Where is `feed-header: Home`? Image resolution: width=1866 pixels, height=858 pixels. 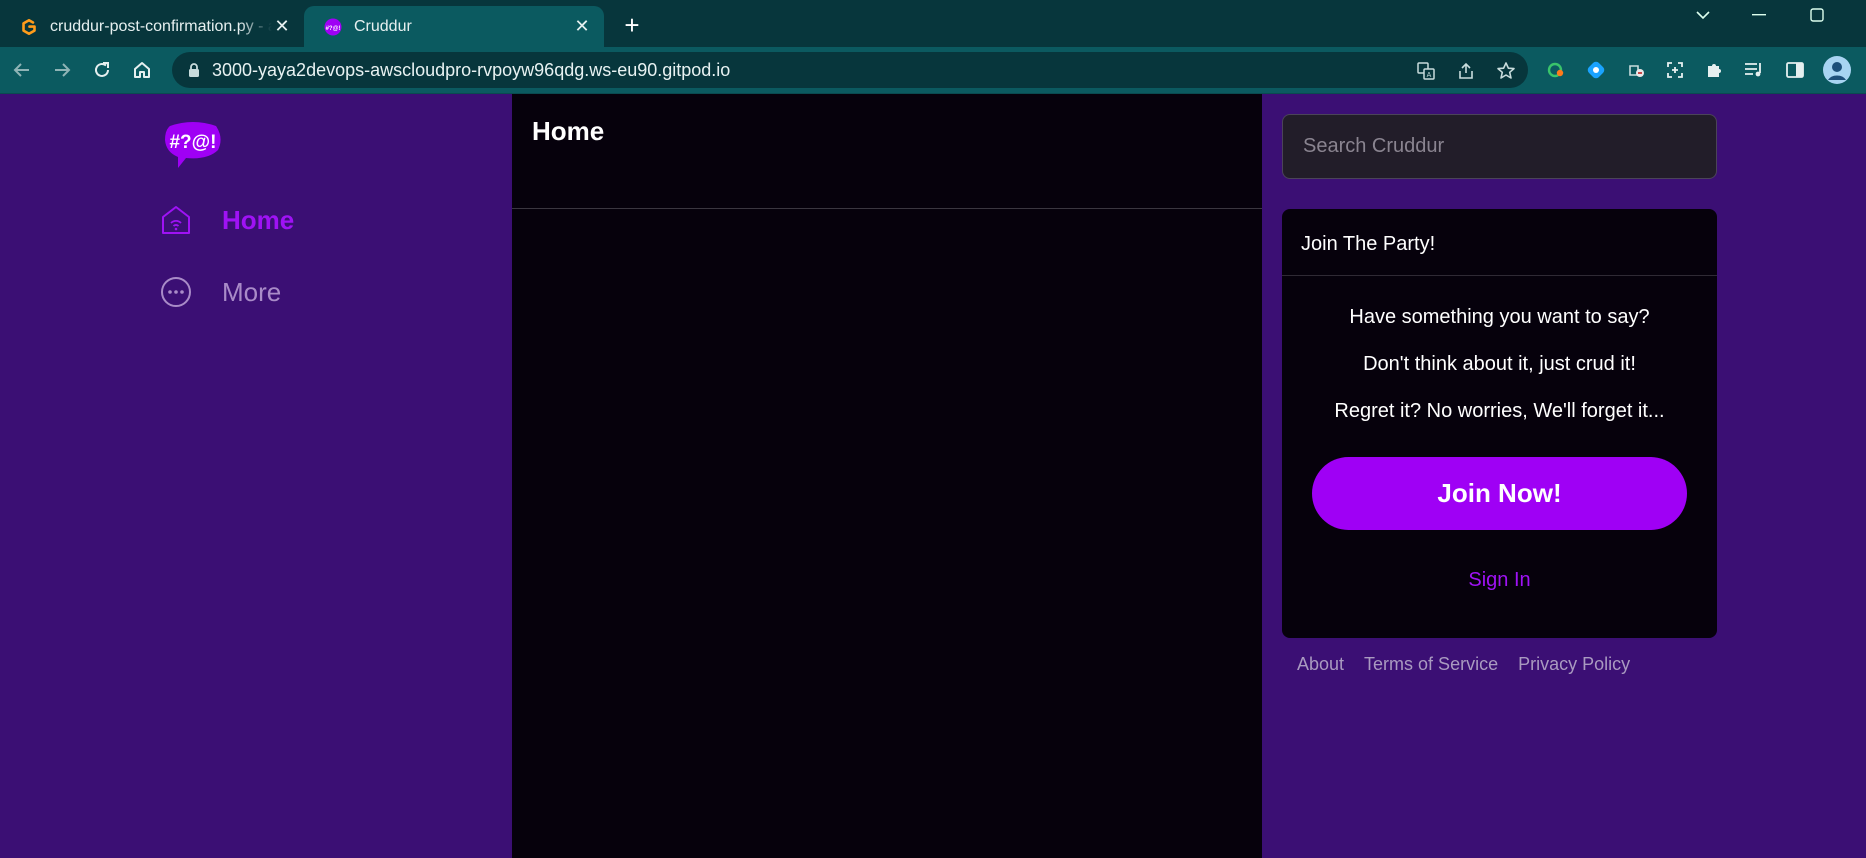 feed-header: Home is located at coordinates (887, 151).